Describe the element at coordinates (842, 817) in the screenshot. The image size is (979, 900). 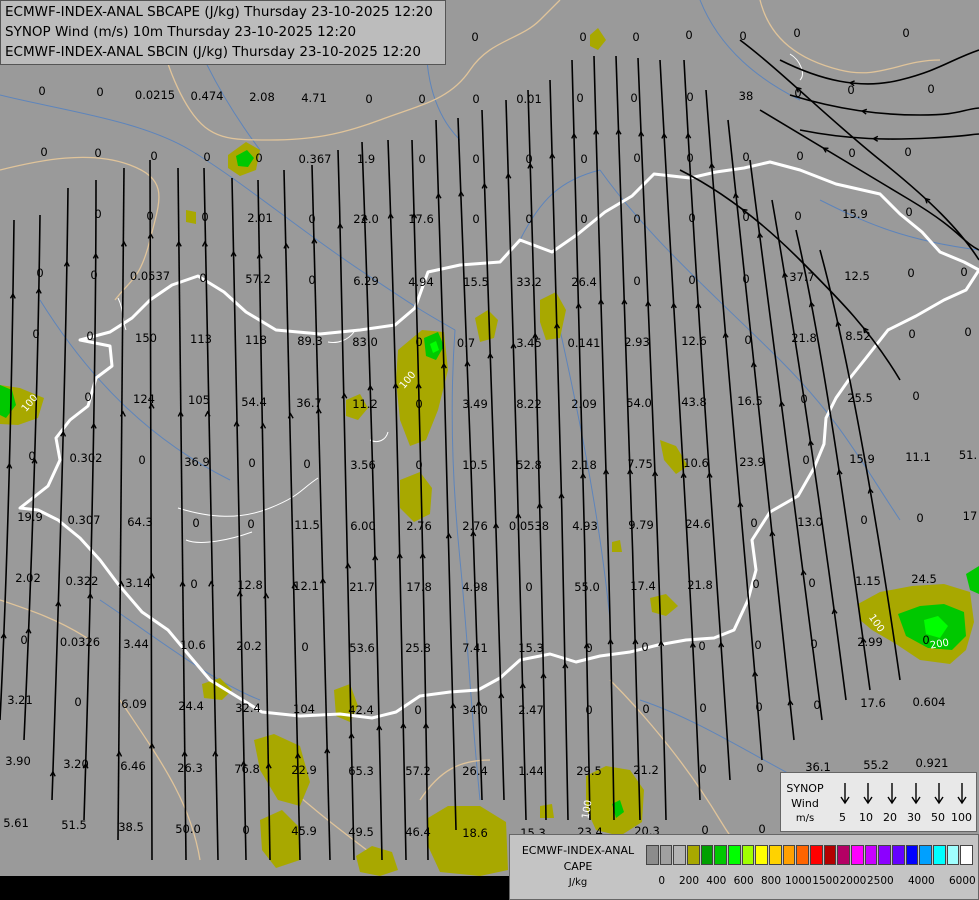
I see `wind-speed-label: 5` at that location.